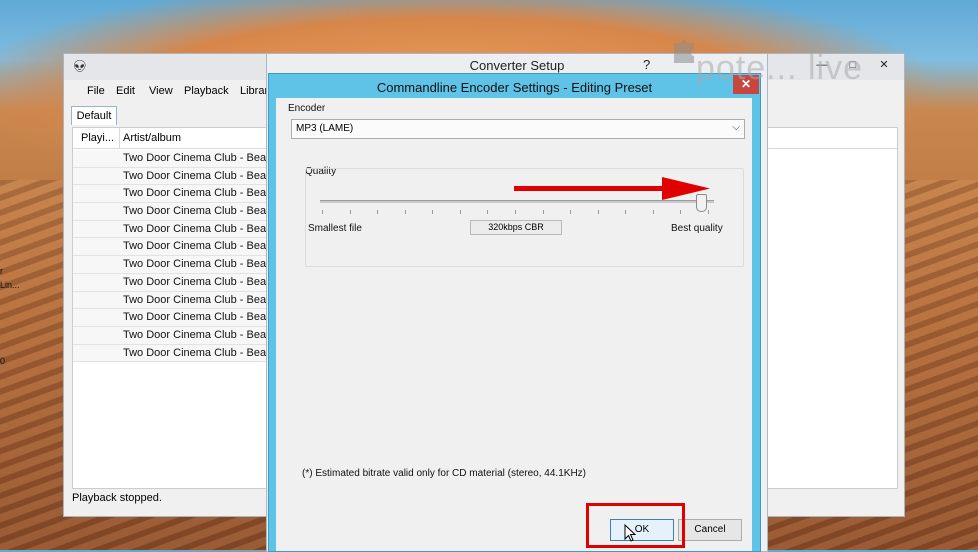 This screenshot has height=552, width=978. I want to click on menu-library: Librar, so click(254, 91).